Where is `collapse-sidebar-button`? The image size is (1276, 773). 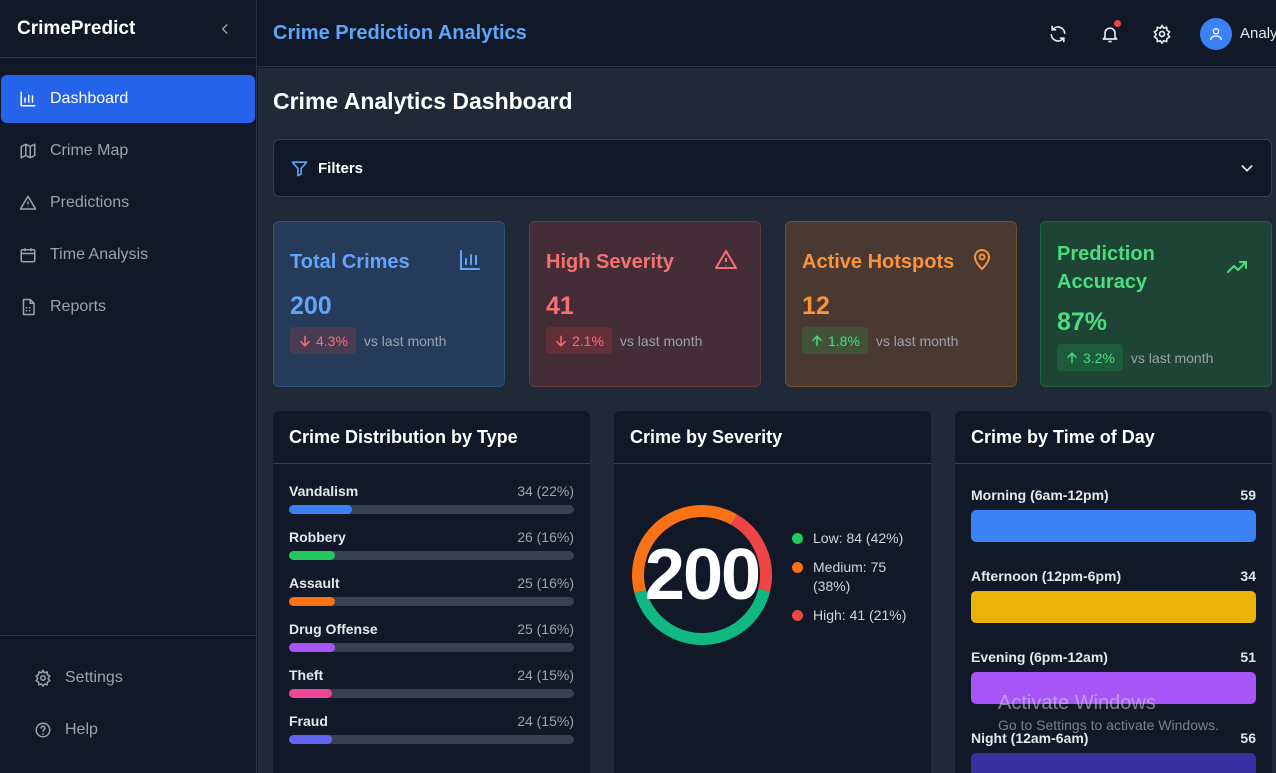 collapse-sidebar-button is located at coordinates (225, 29).